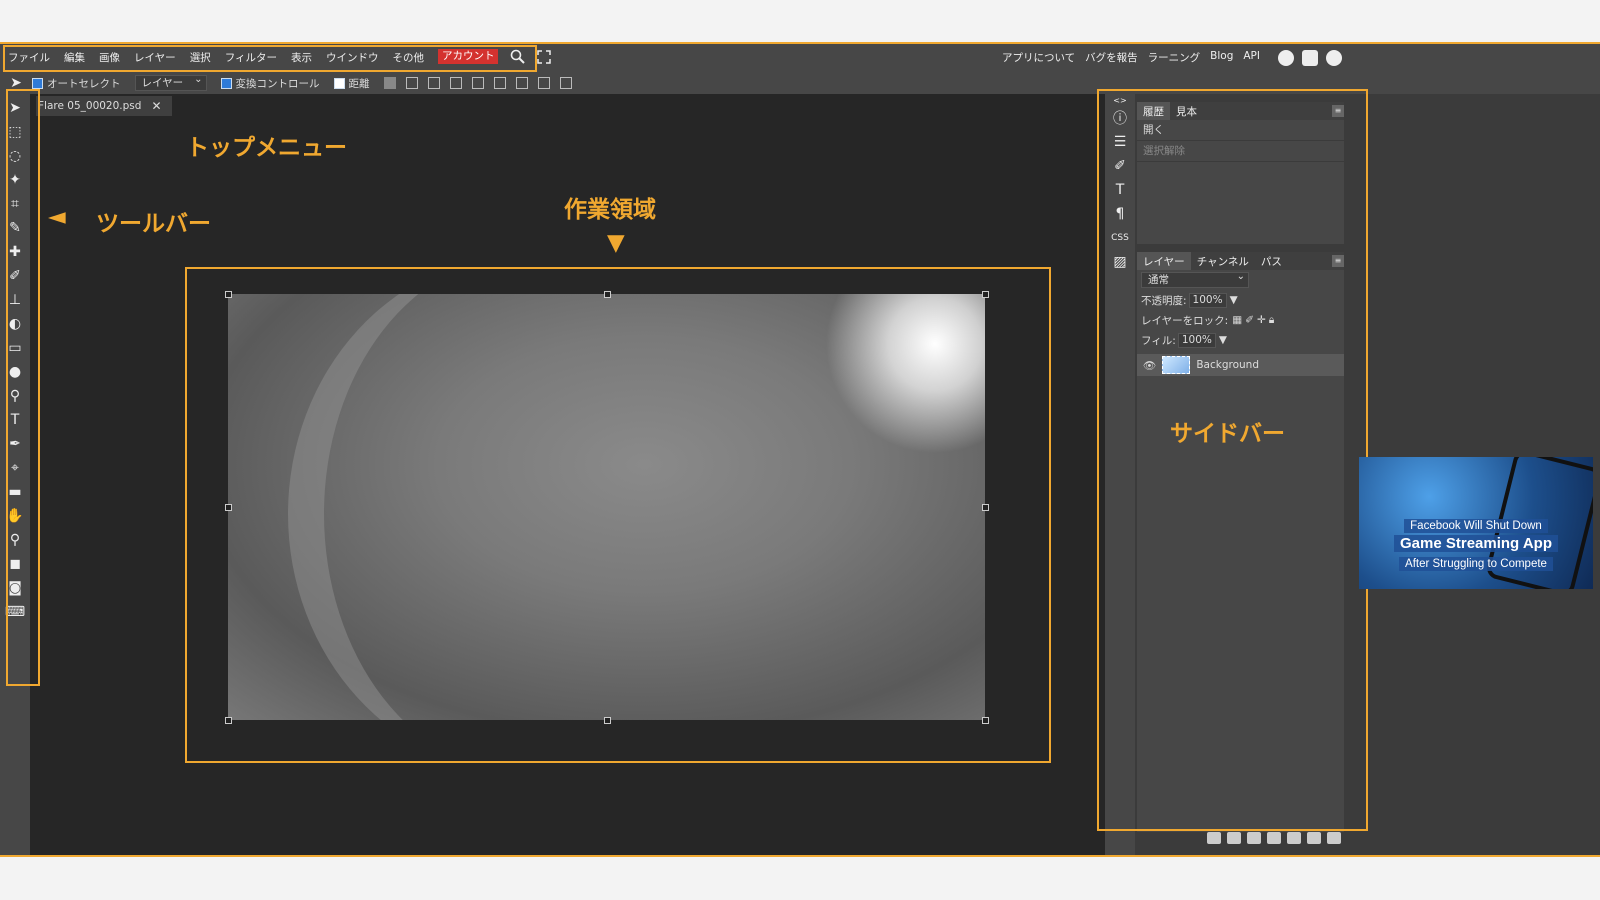 The image size is (1600, 900). I want to click on align-center-icon, so click(433, 83).